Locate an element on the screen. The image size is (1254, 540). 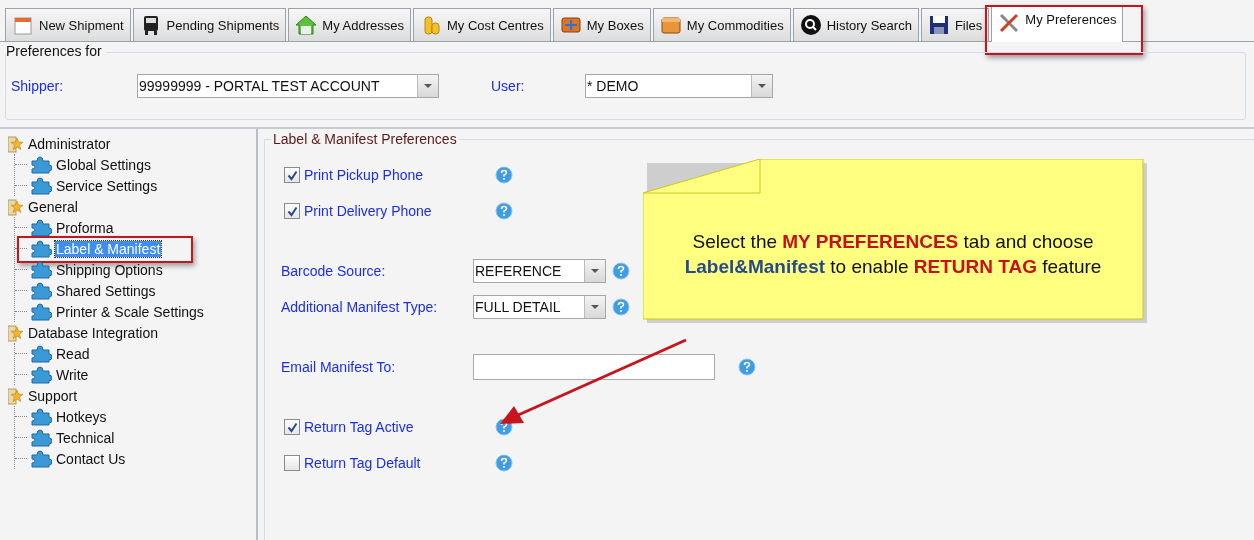
dropdown: REFERENCE is located at coordinates (539, 271).